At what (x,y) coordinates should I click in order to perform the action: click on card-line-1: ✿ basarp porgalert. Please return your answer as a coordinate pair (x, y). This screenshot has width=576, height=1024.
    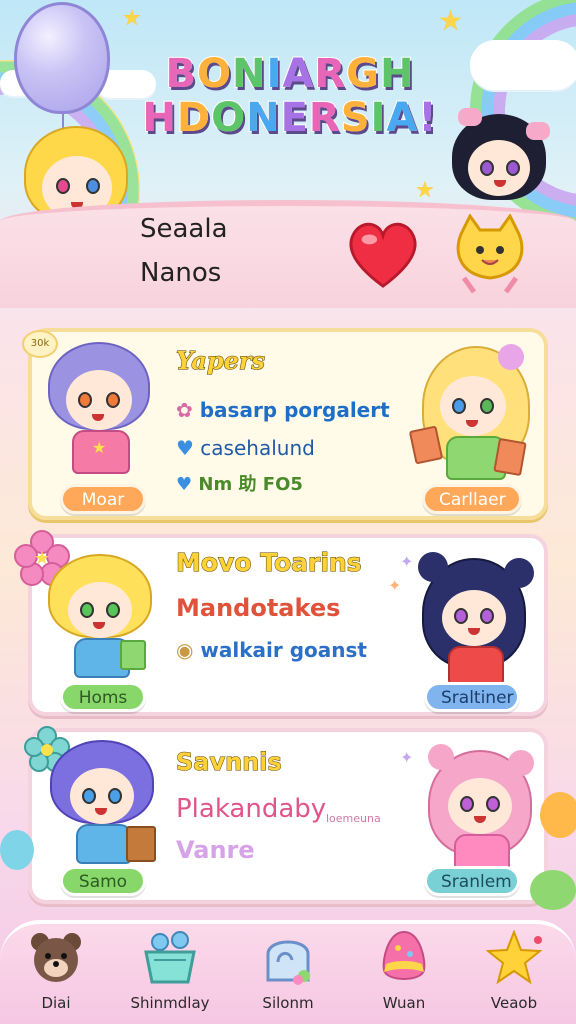
    Looking at the image, I should click on (283, 410).